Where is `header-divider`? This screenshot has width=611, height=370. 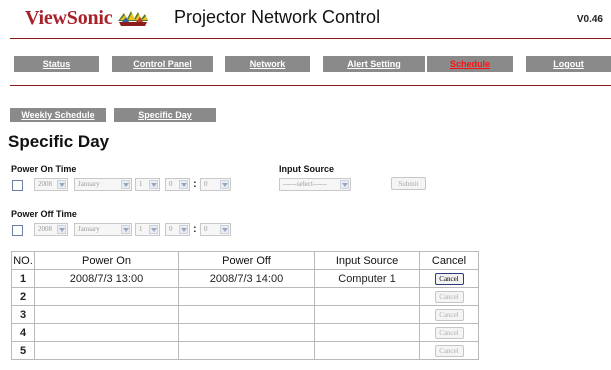 header-divider is located at coordinates (310, 38).